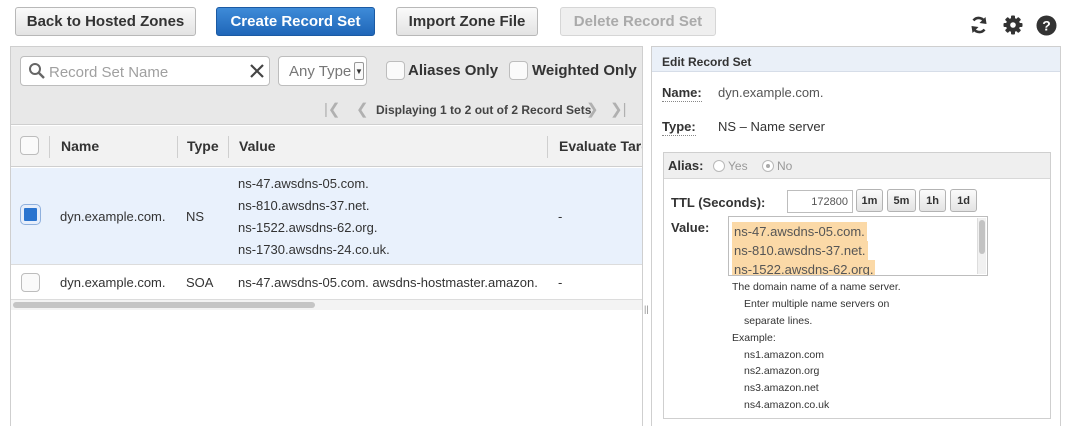 The height and width of the screenshot is (426, 1071). What do you see at coordinates (784, 355) in the screenshot?
I see `example-line: ns1.amazon.com` at bounding box center [784, 355].